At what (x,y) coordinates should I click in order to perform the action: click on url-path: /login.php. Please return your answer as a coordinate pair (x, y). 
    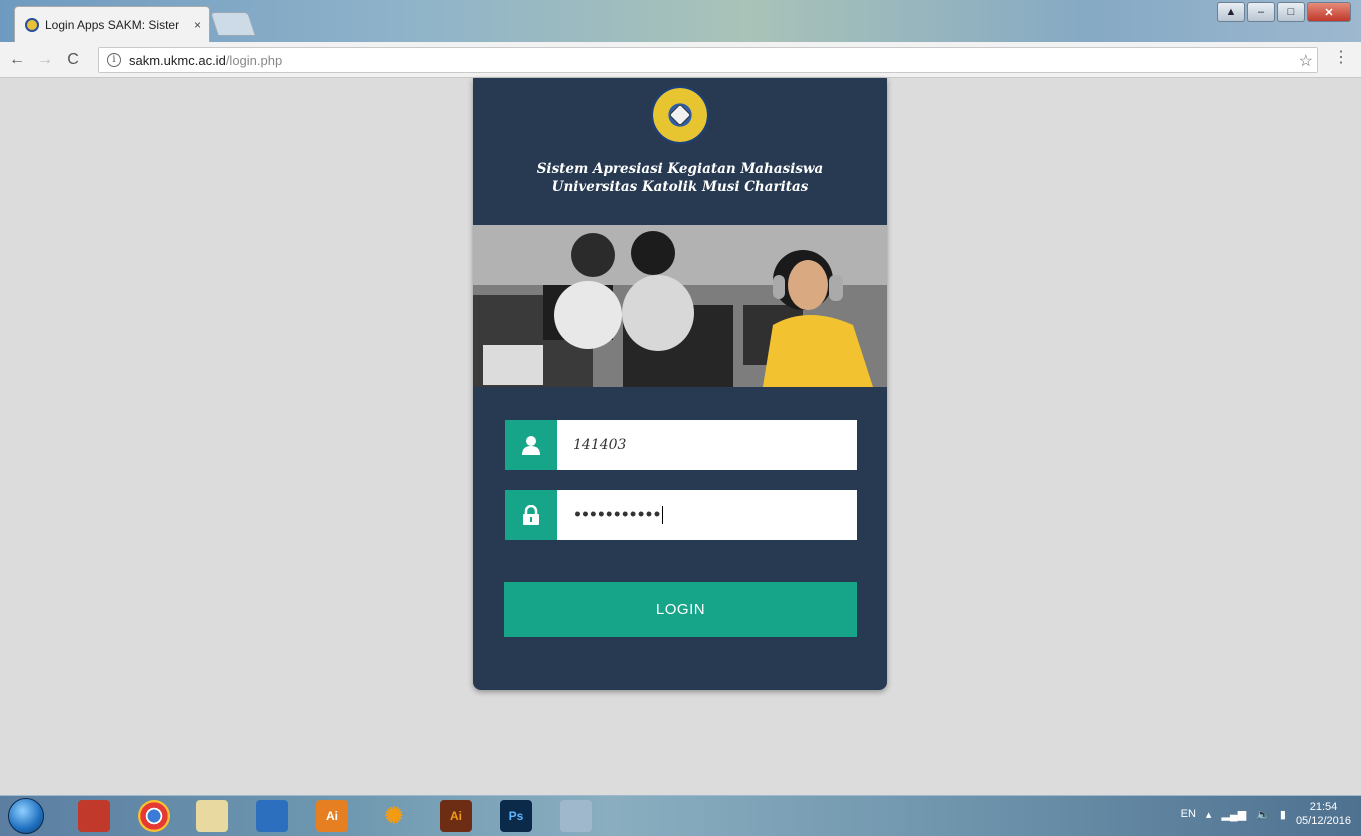
    Looking at the image, I should click on (254, 60).